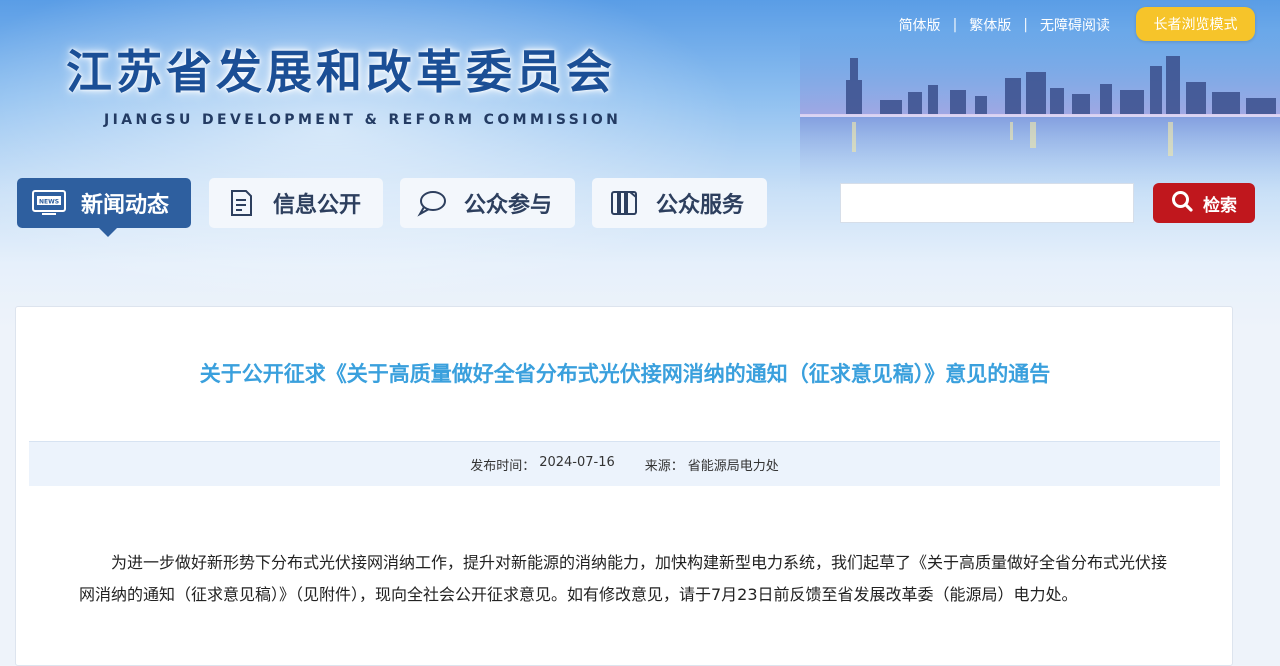 This screenshot has width=1280, height=666. I want to click on news-icon: NEWS, so click(49, 203).